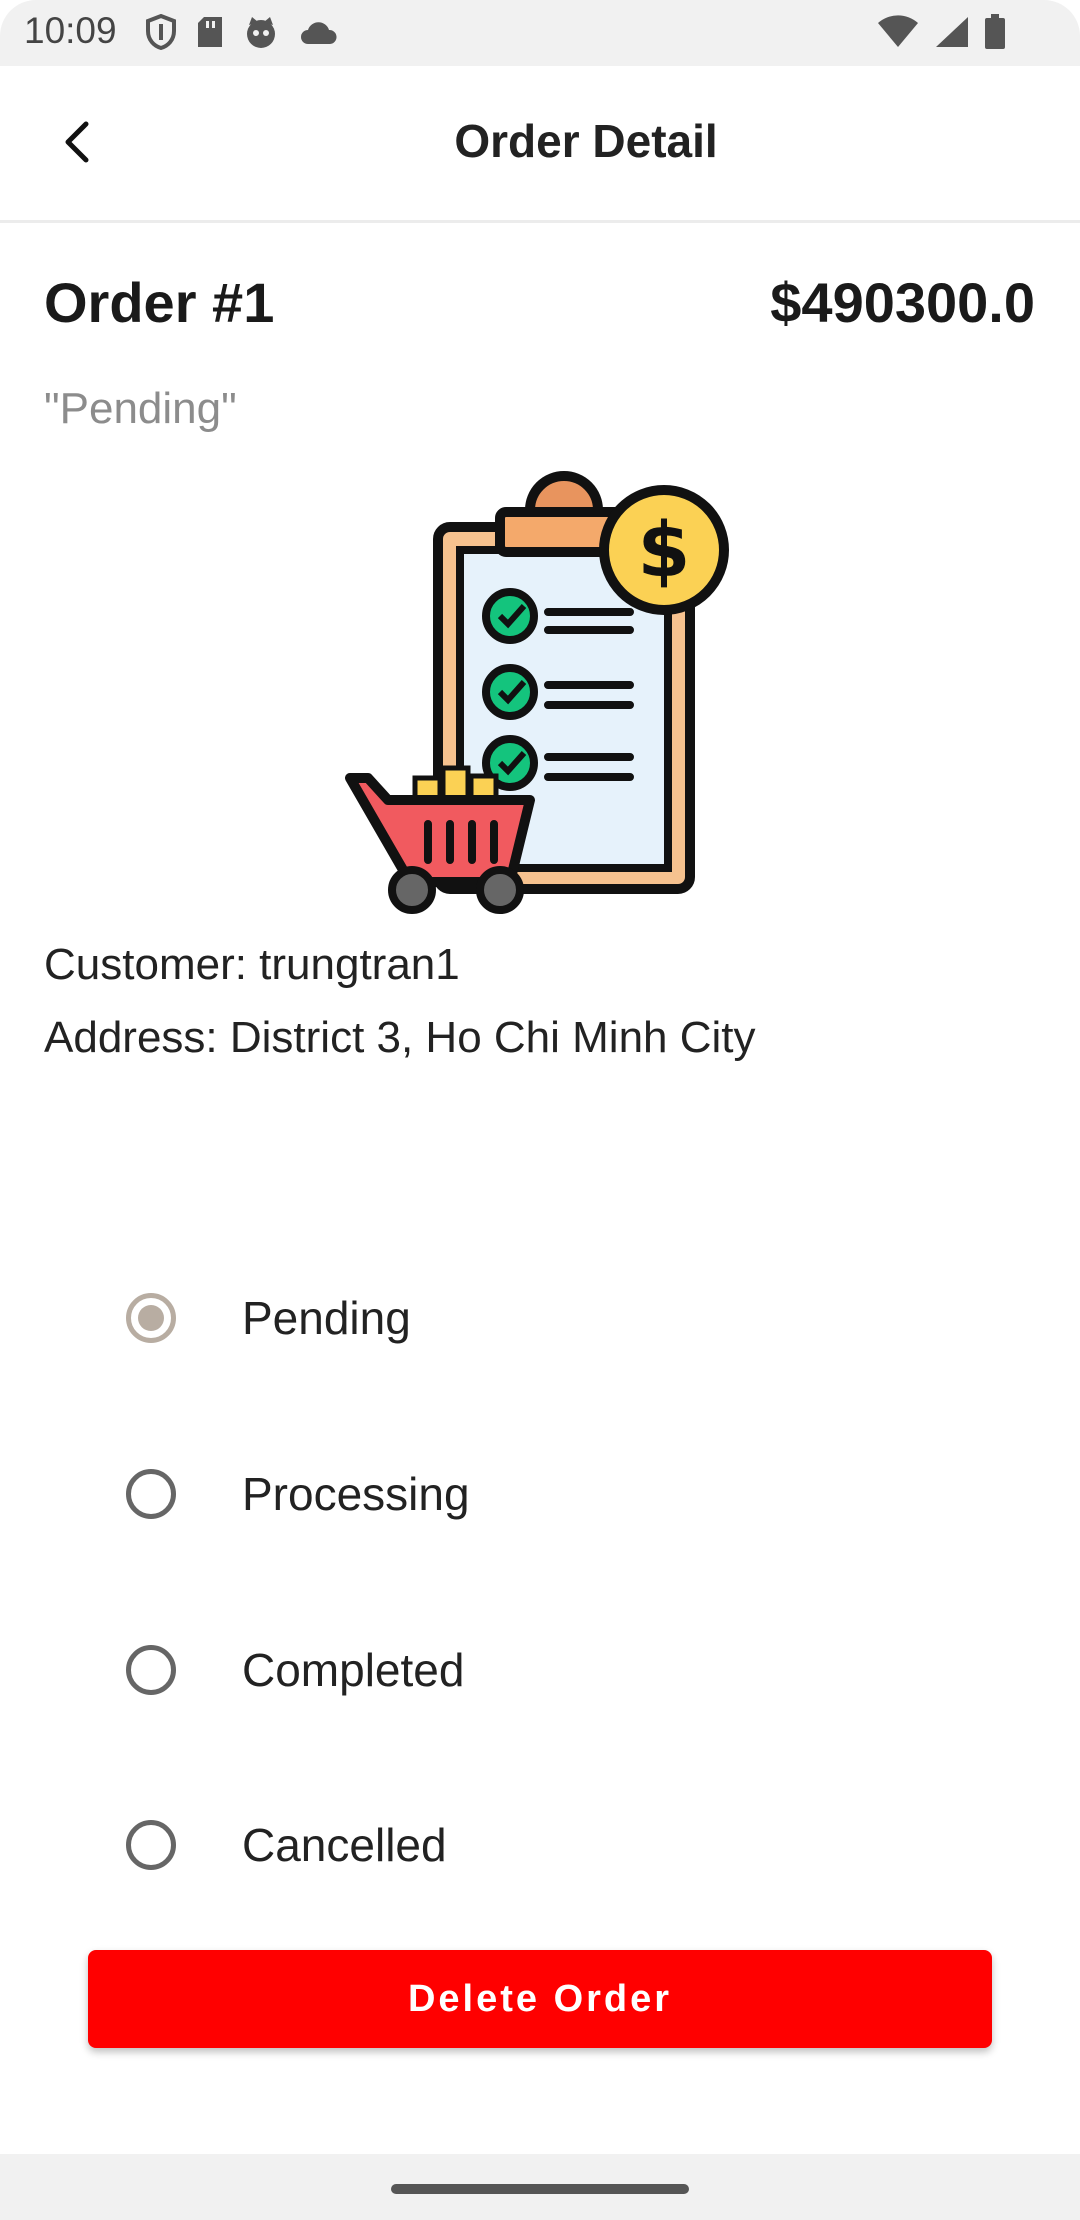 The image size is (1080, 2220). Describe the element at coordinates (161, 32) in the screenshot. I see `shield-icon` at that location.